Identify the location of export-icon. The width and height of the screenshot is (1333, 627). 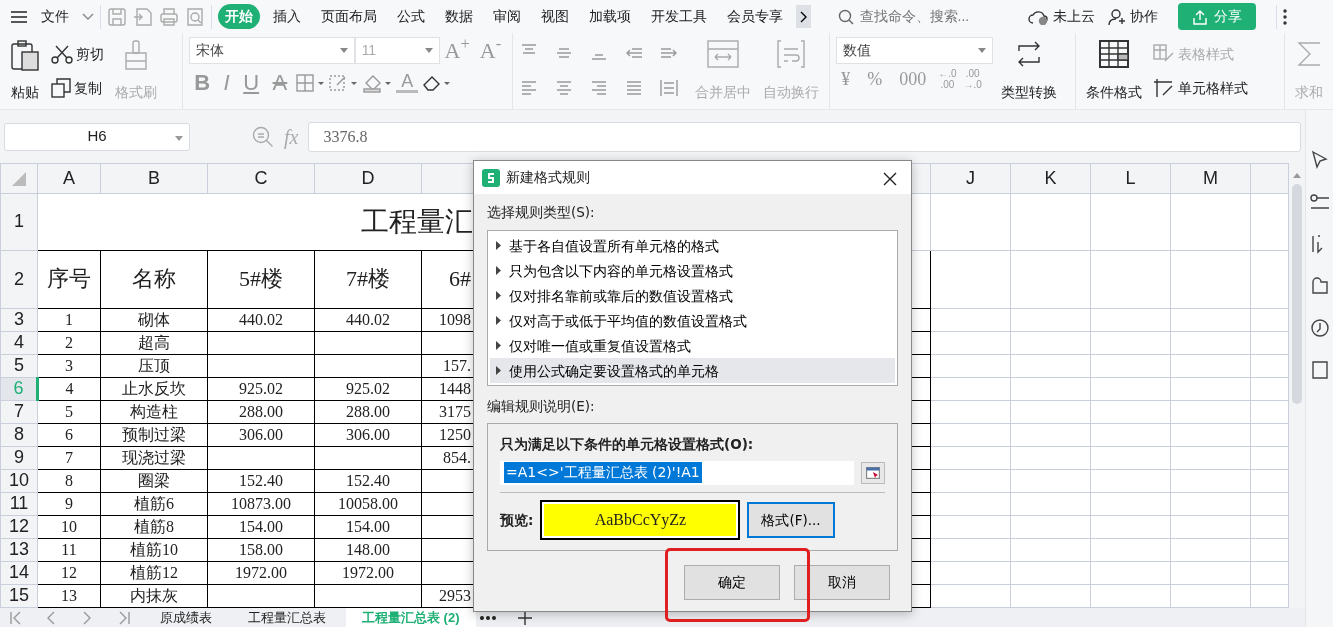
(143, 16).